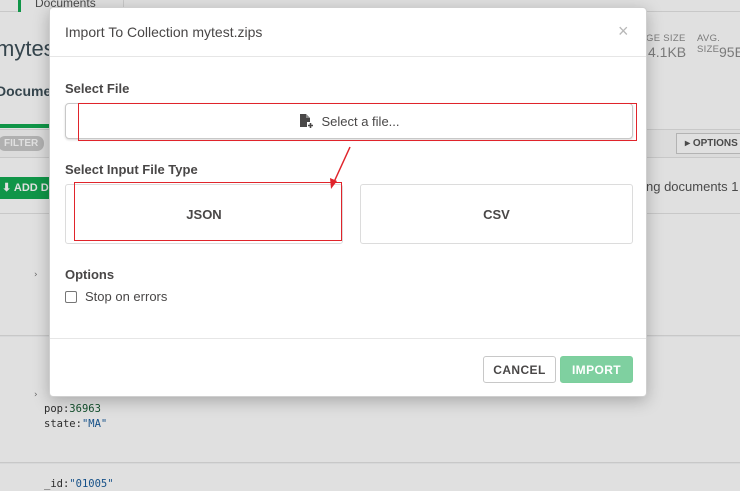 The image size is (740, 491). I want to click on stop-on-errors-checkbox, so click(71, 296).